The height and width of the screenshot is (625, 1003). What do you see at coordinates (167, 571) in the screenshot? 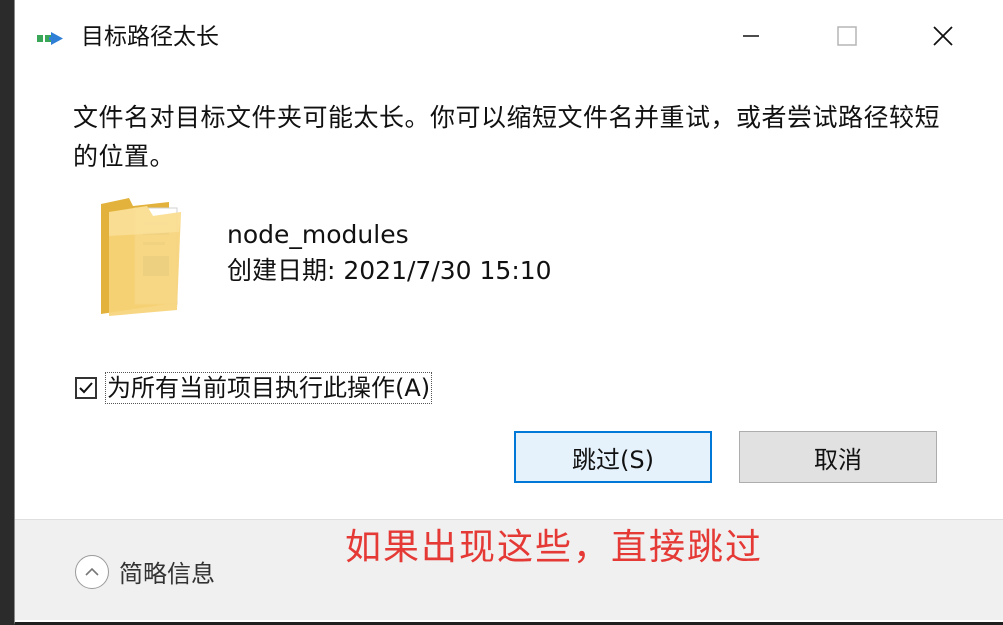
I see `details-toggle-label: 简略信息` at bounding box center [167, 571].